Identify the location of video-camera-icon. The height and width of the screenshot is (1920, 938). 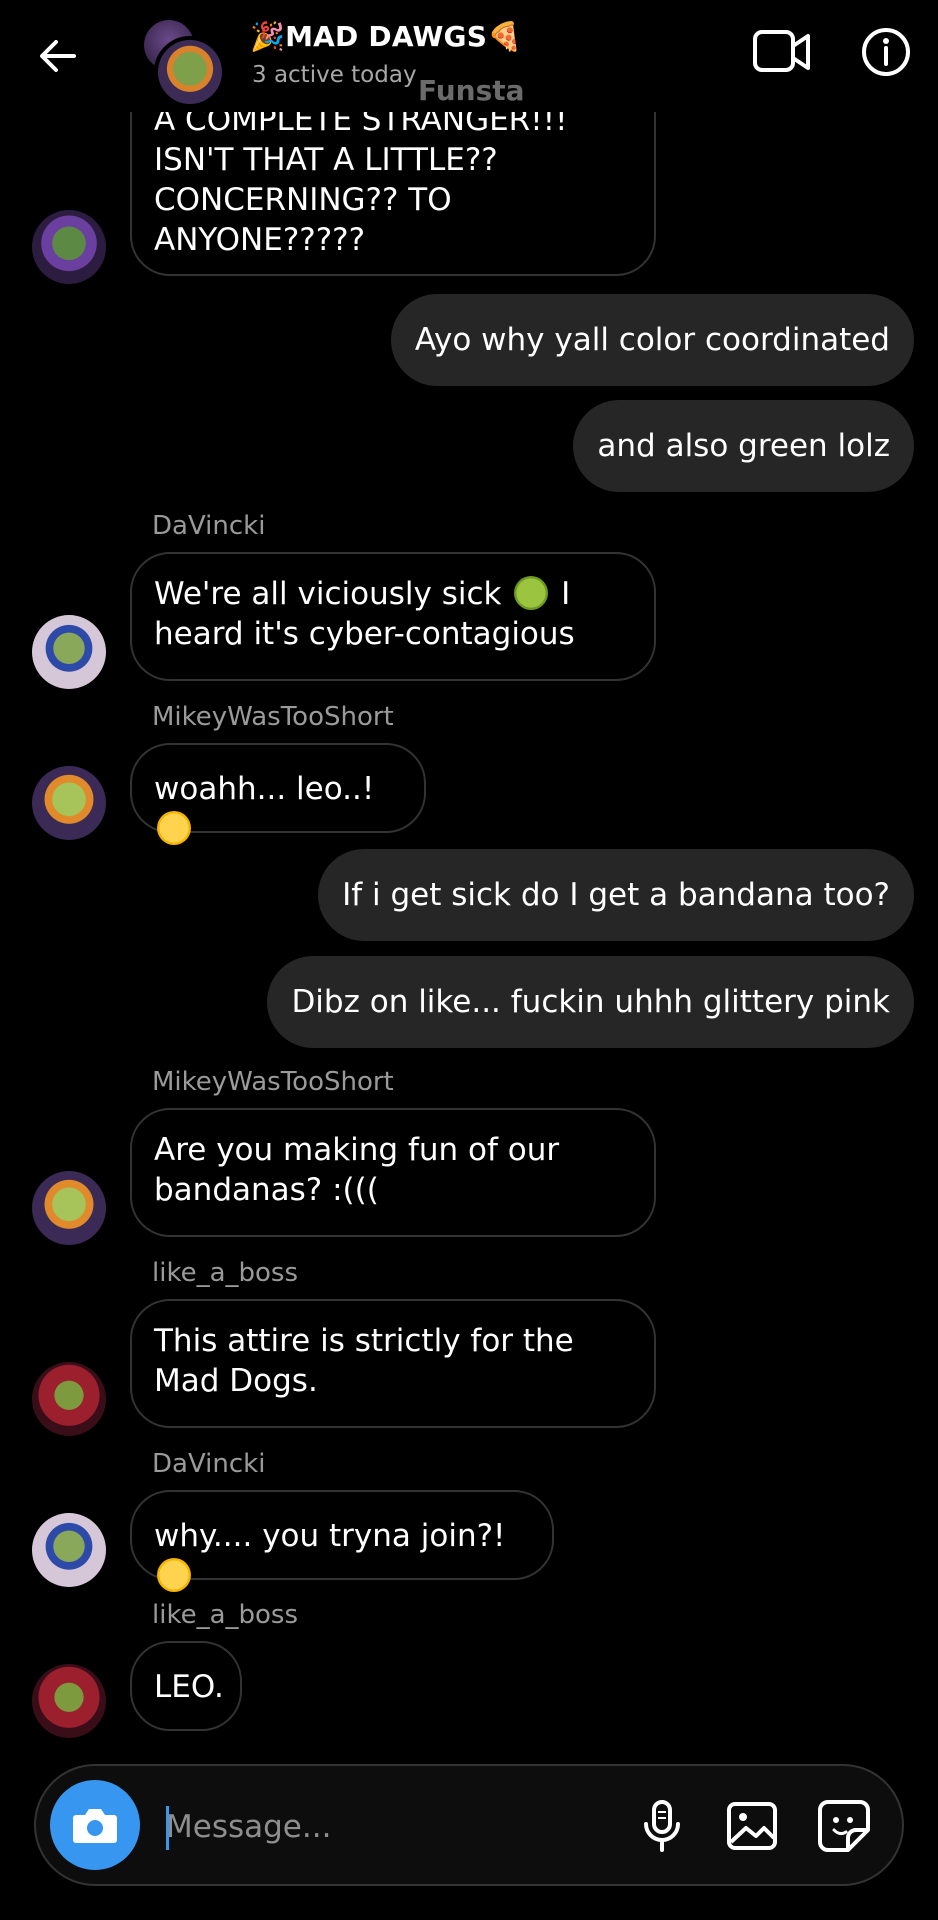
(781, 51).